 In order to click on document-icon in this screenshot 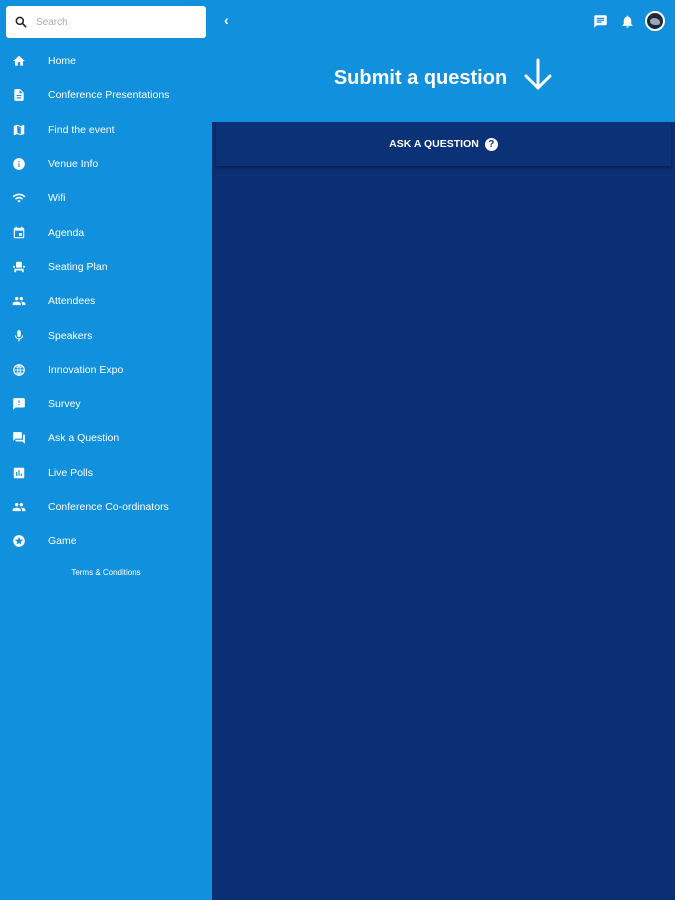, I will do `click(19, 95)`.